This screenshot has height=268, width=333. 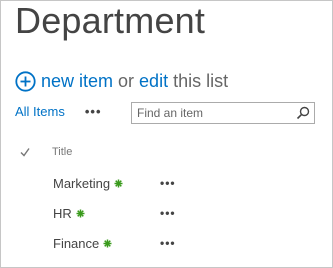 I want to click on list-item: Finance, so click(x=82, y=243).